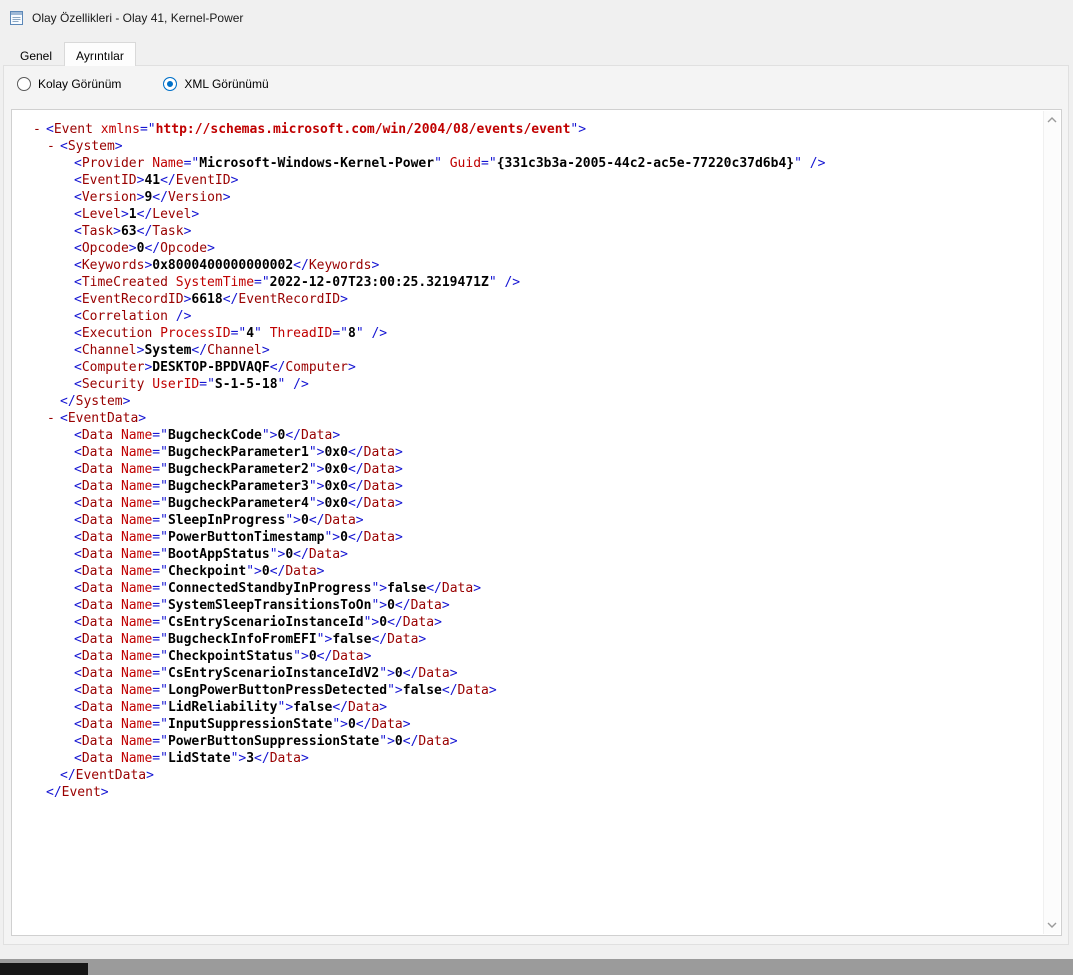 This screenshot has width=1073, height=975. I want to click on xml-token: CsEntryScenarioInstanceIdV2, so click(273, 673).